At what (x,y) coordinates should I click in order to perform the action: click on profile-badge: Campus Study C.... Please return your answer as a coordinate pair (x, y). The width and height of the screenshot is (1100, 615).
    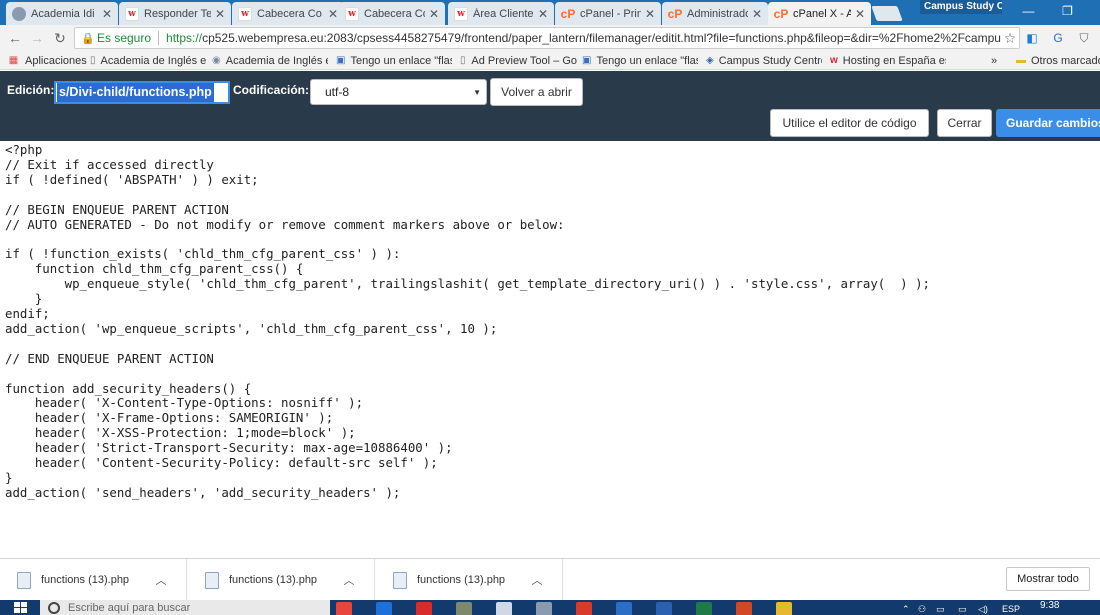
    Looking at the image, I should click on (961, 7).